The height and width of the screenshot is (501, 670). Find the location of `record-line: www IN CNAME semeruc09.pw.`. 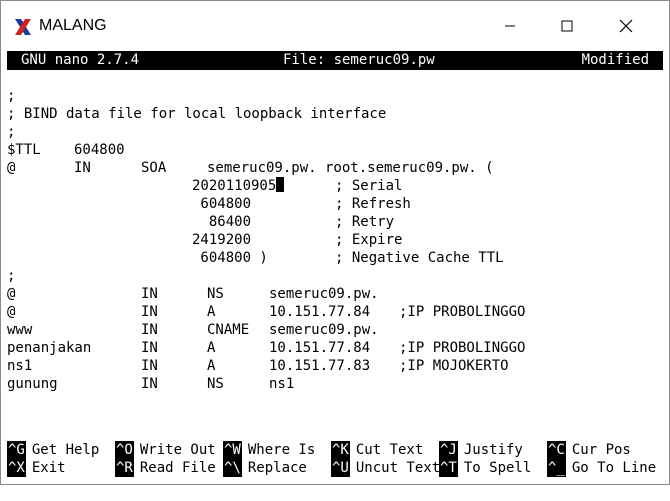

record-line: www IN CNAME semeruc09.pw. is located at coordinates (332, 330).